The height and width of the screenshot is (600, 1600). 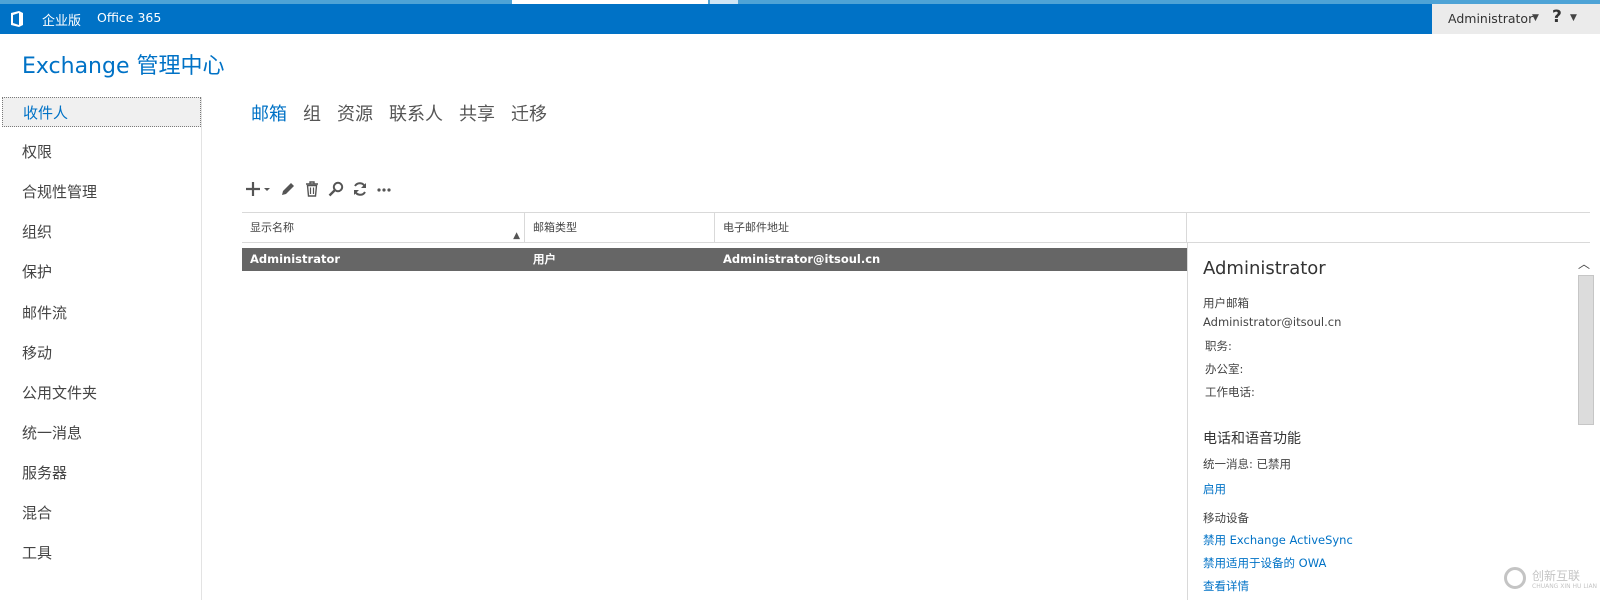 What do you see at coordinates (336, 189) in the screenshot?
I see `search-icon` at bounding box center [336, 189].